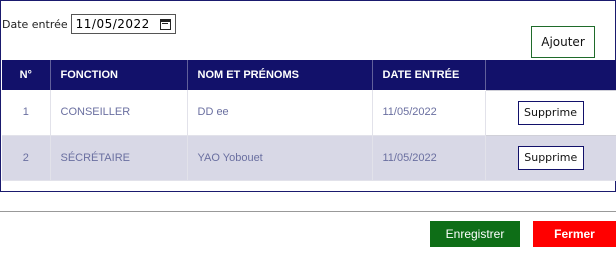 This screenshot has width=616, height=254. I want to click on cell-num: 2, so click(26, 158).